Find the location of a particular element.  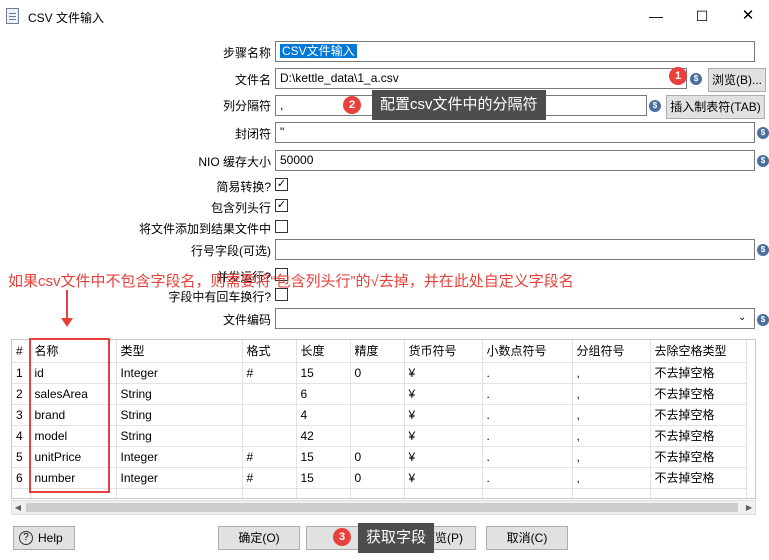

cell-index: 5 is located at coordinates (21, 457).